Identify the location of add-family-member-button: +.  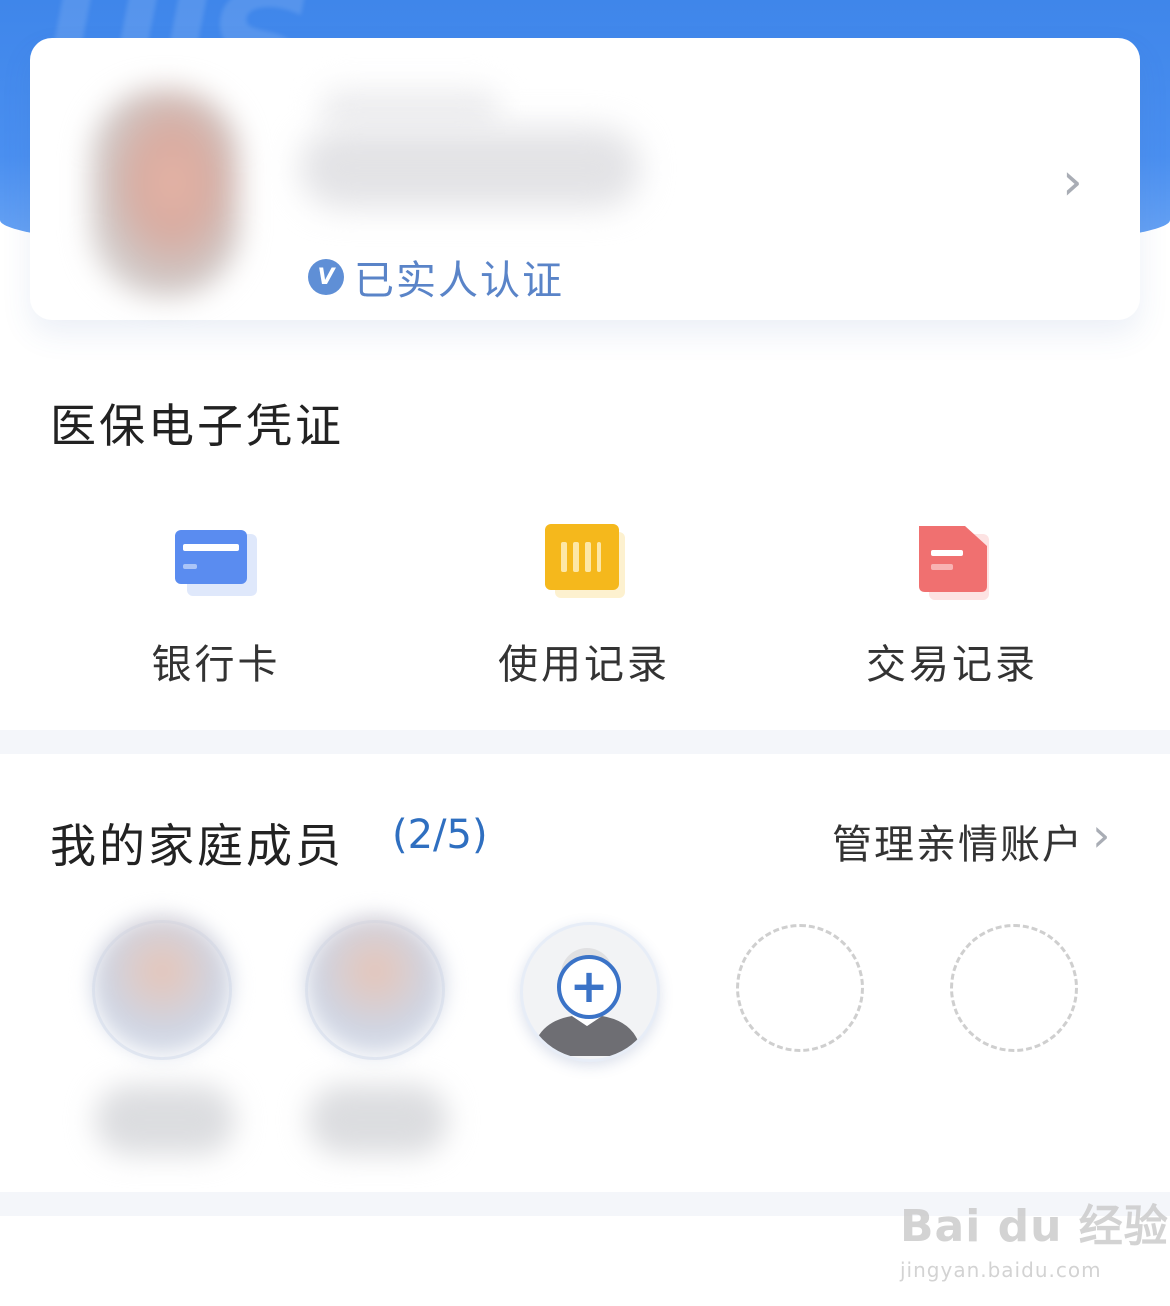
(590, 992).